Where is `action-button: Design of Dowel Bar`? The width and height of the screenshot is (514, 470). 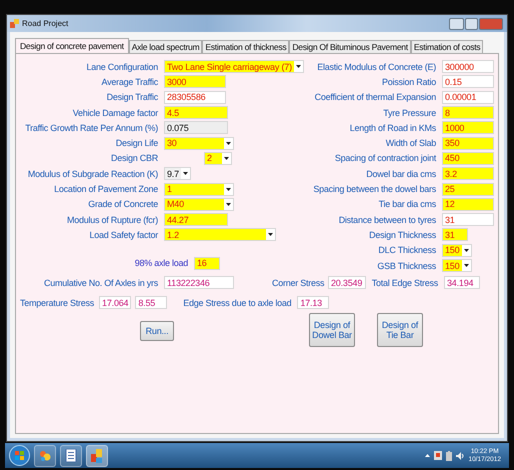
action-button: Design of Dowel Bar is located at coordinates (332, 330).